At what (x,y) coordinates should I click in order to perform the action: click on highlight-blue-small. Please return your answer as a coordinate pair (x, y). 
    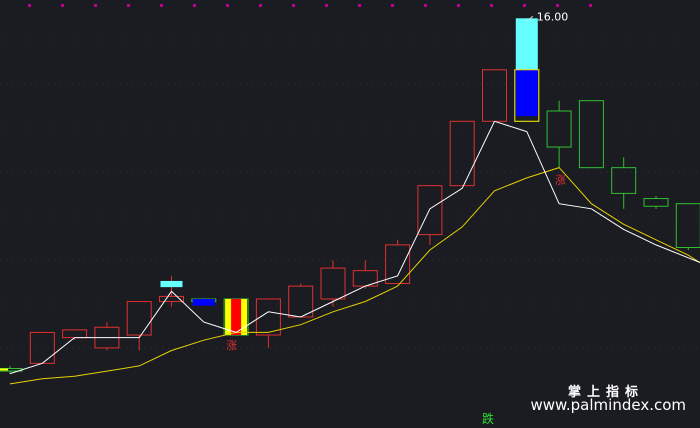
    Looking at the image, I should click on (203, 302).